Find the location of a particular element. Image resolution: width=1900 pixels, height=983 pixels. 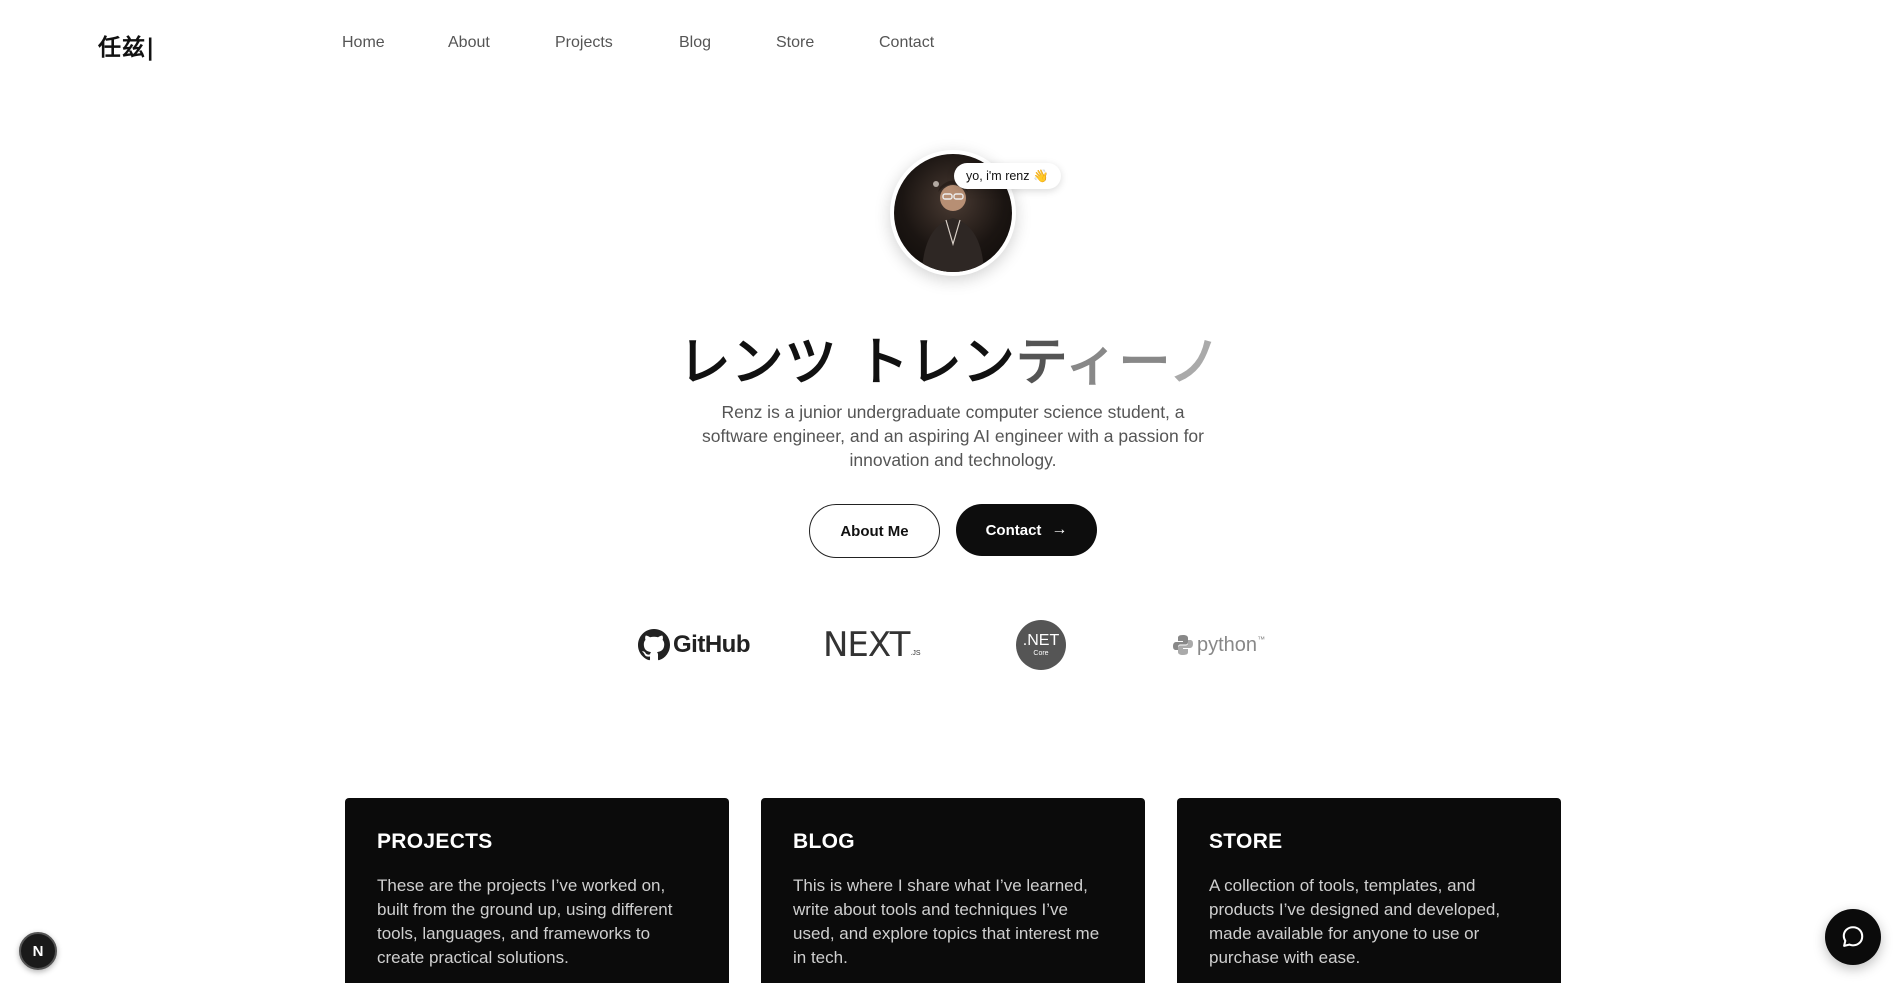

about-me-button: About Me is located at coordinates (874, 531).